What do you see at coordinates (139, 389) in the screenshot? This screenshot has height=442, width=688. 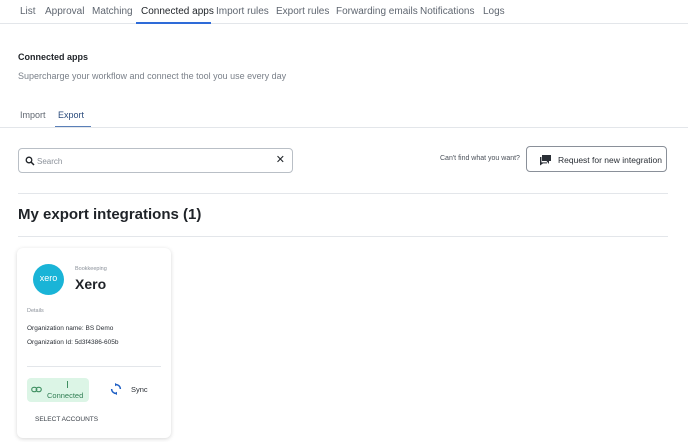 I see `sync-label: Sync` at bounding box center [139, 389].